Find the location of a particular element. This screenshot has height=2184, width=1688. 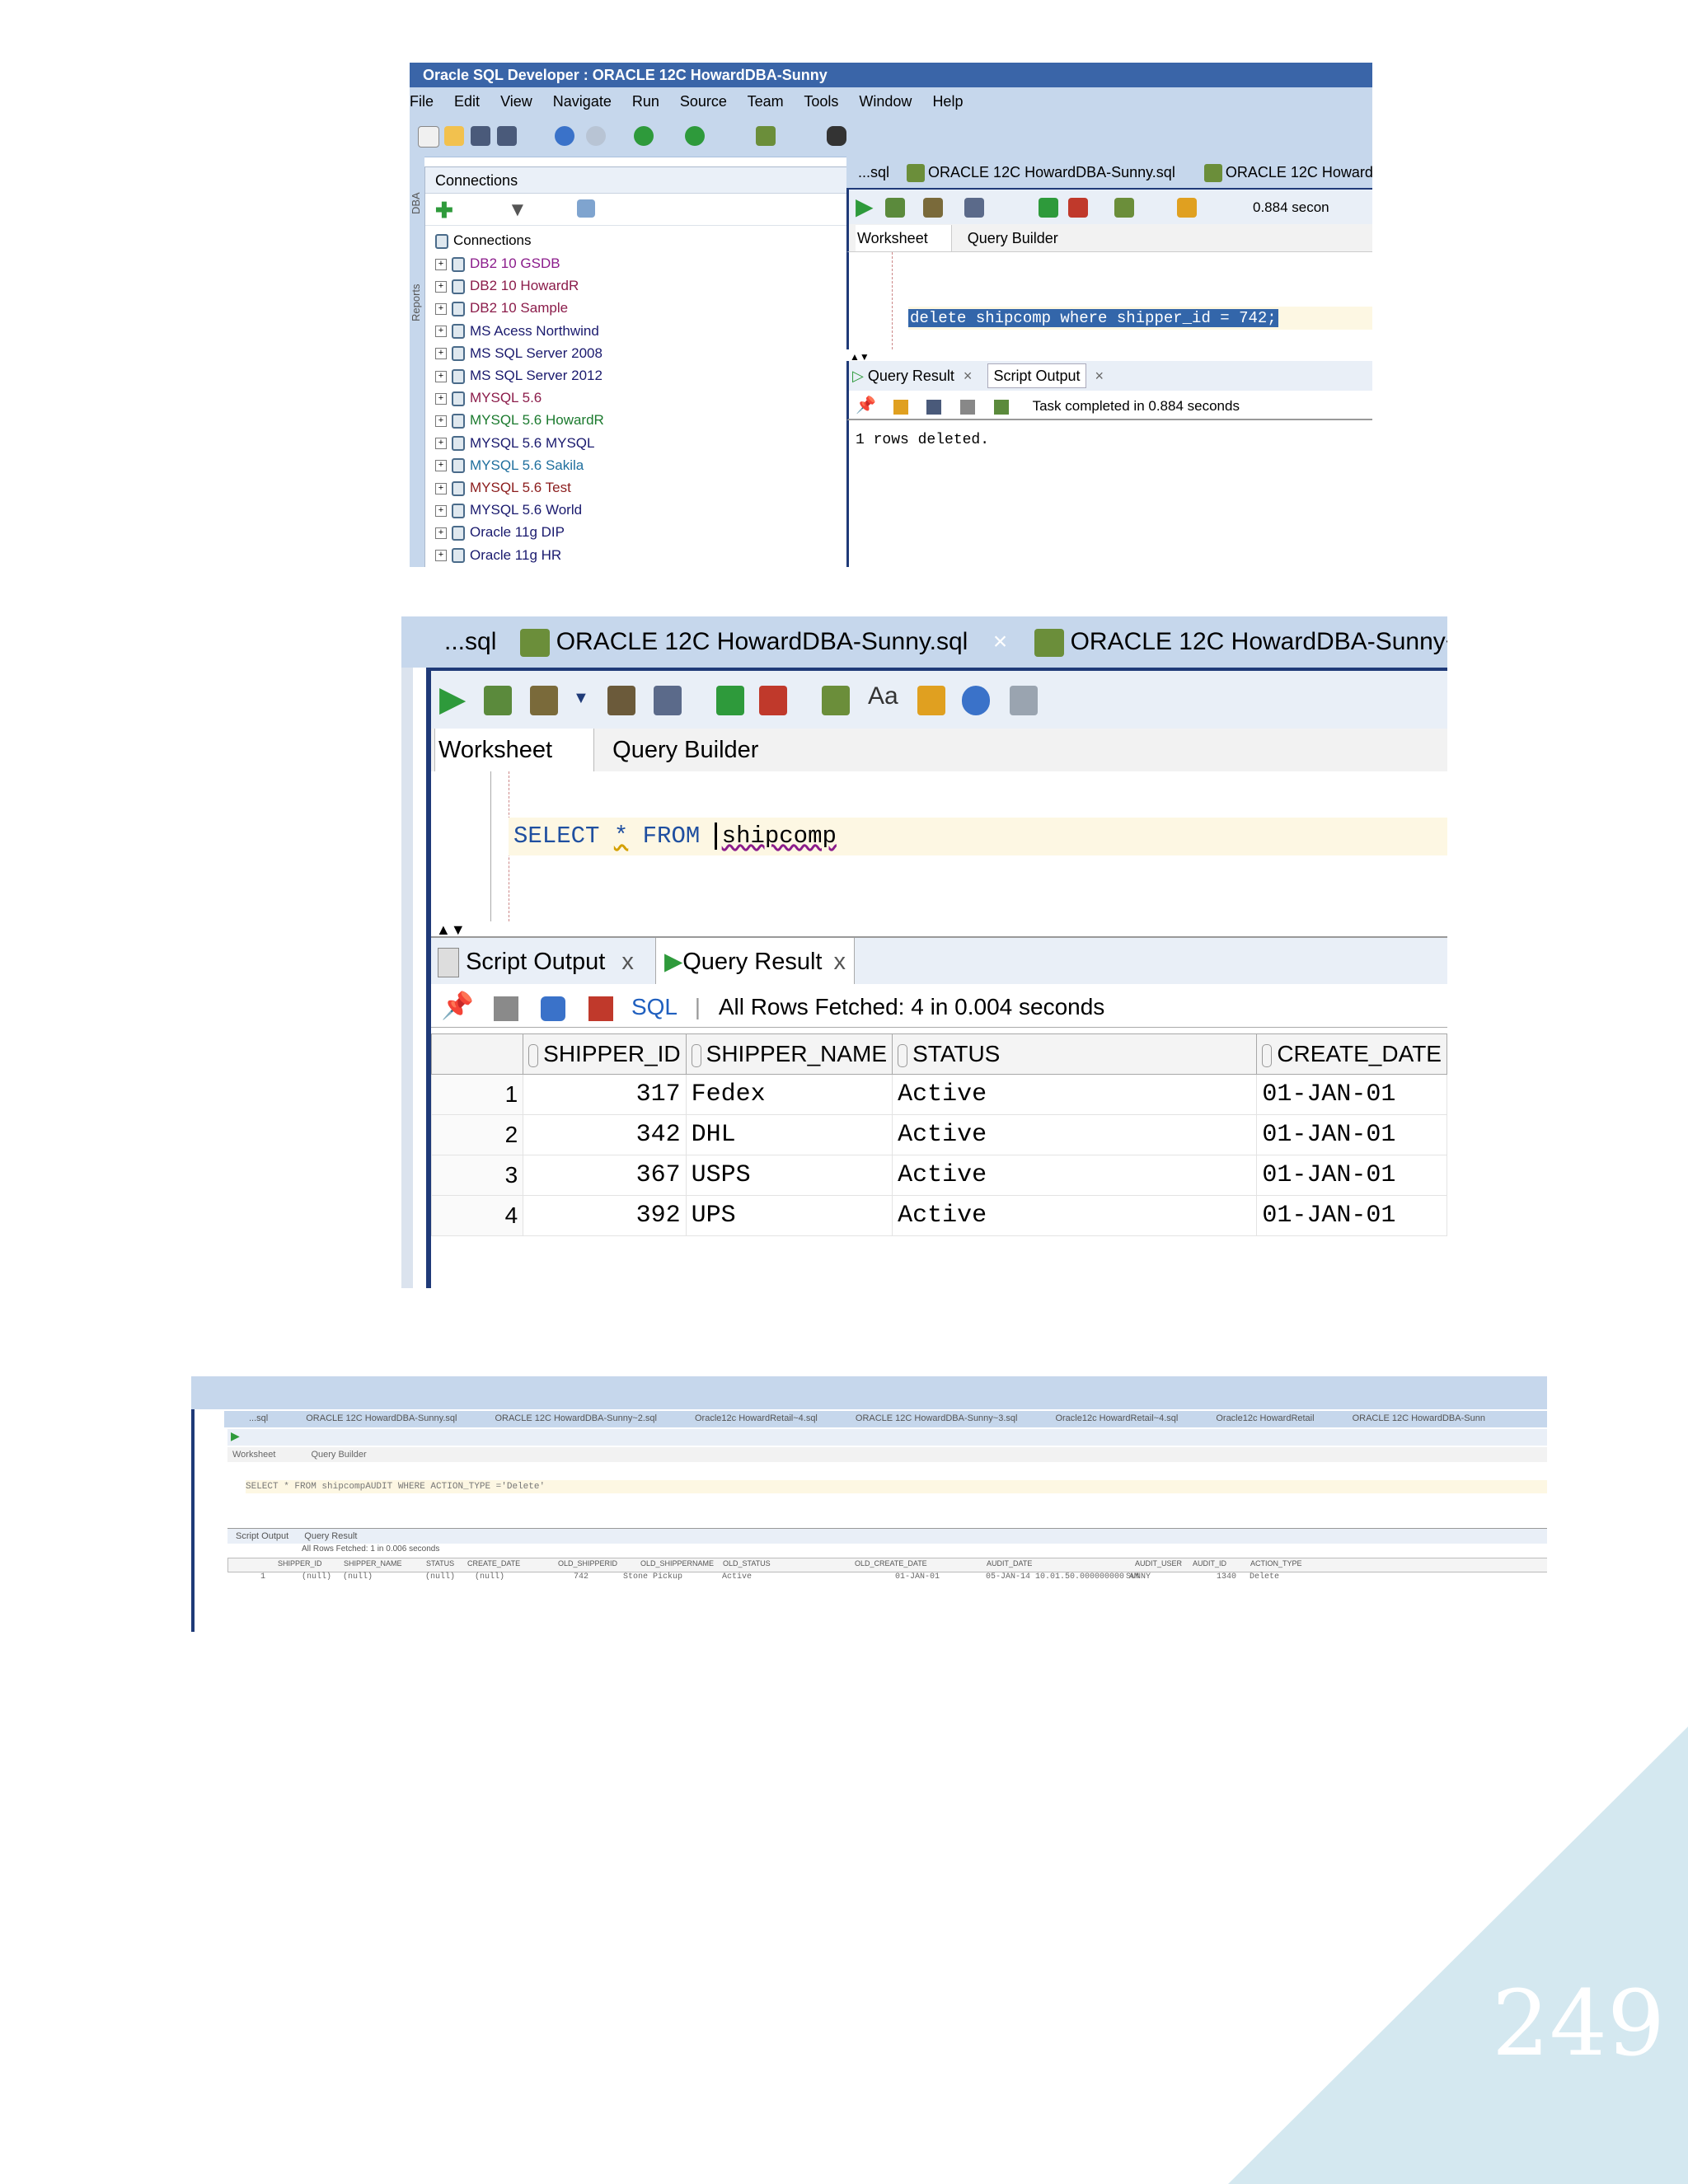

print-icon is located at coordinates (968, 407).